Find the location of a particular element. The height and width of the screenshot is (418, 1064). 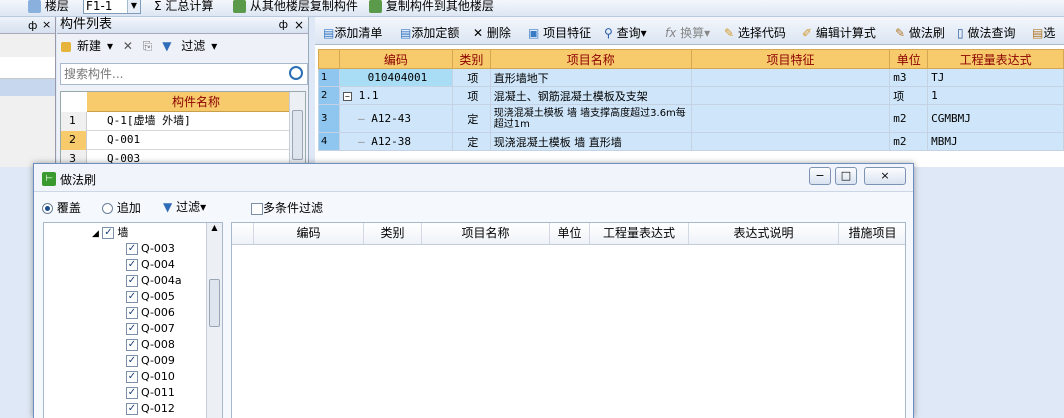

col-expr-desc: 表达式说明 is located at coordinates (764, 233).